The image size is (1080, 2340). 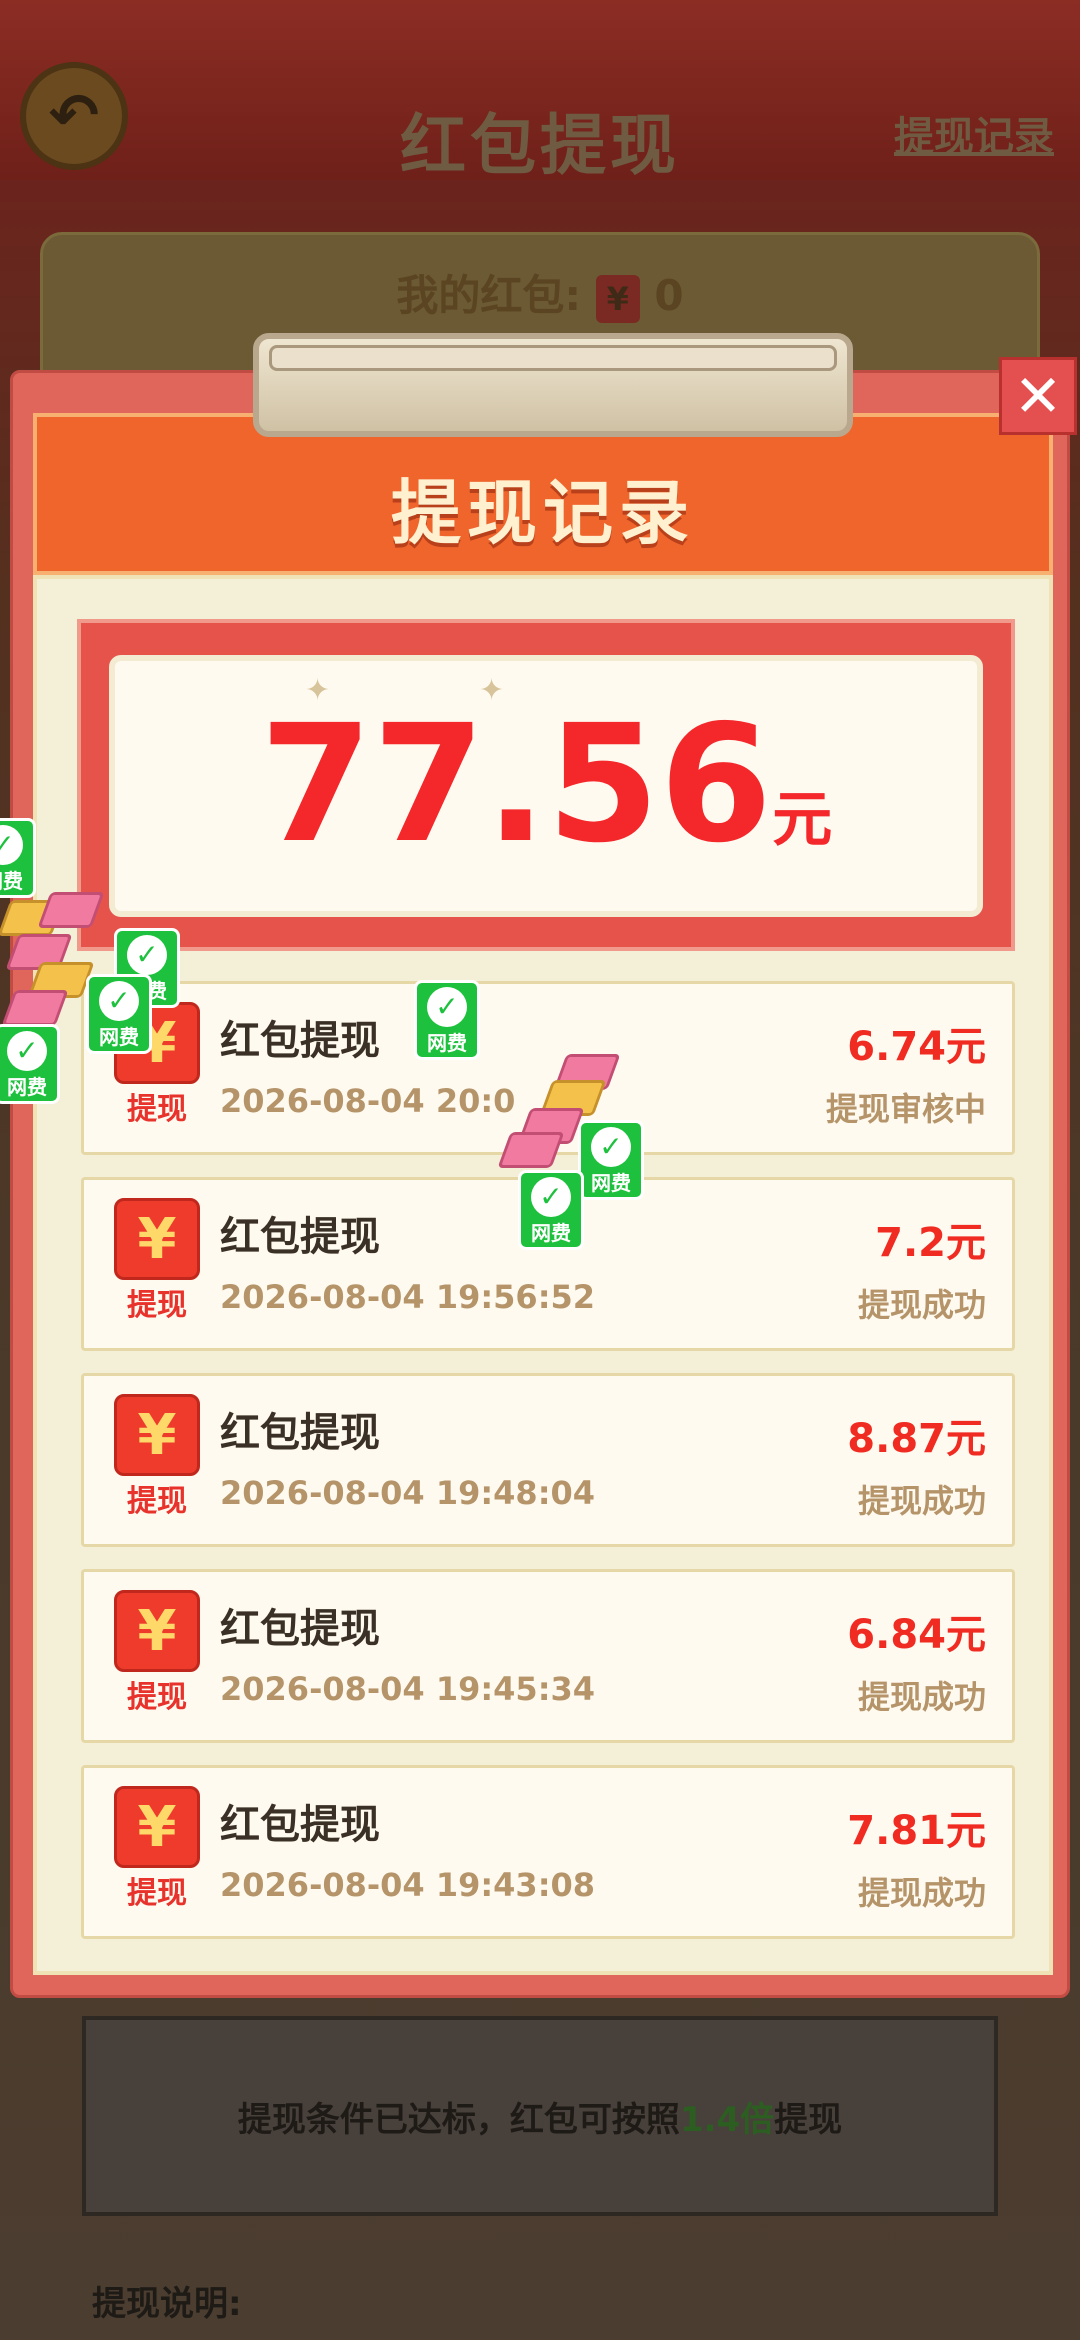 I want to click on condition-suffix: 提现, so click(x=808, y=2119).